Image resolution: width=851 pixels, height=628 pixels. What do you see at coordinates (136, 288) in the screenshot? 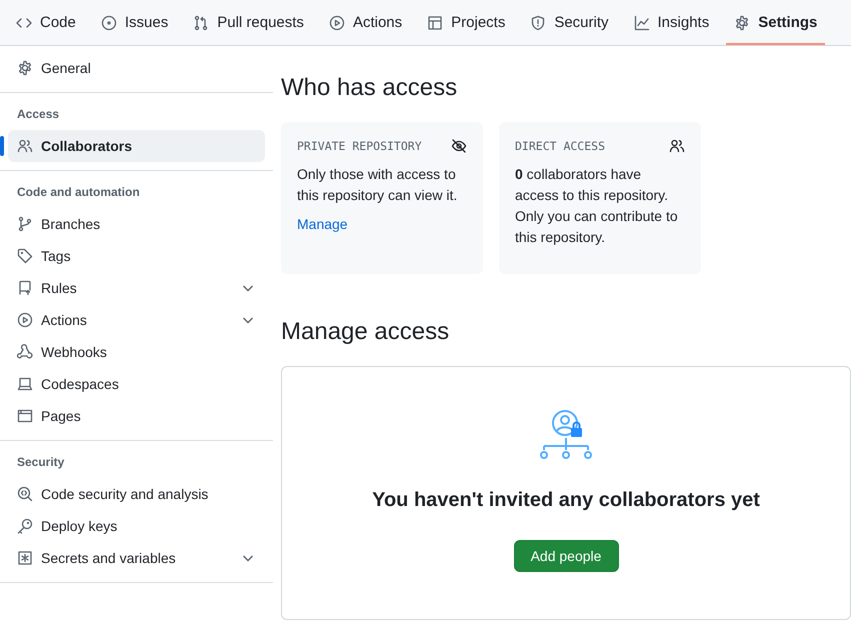
I see `sidebar-item: Rules` at bounding box center [136, 288].